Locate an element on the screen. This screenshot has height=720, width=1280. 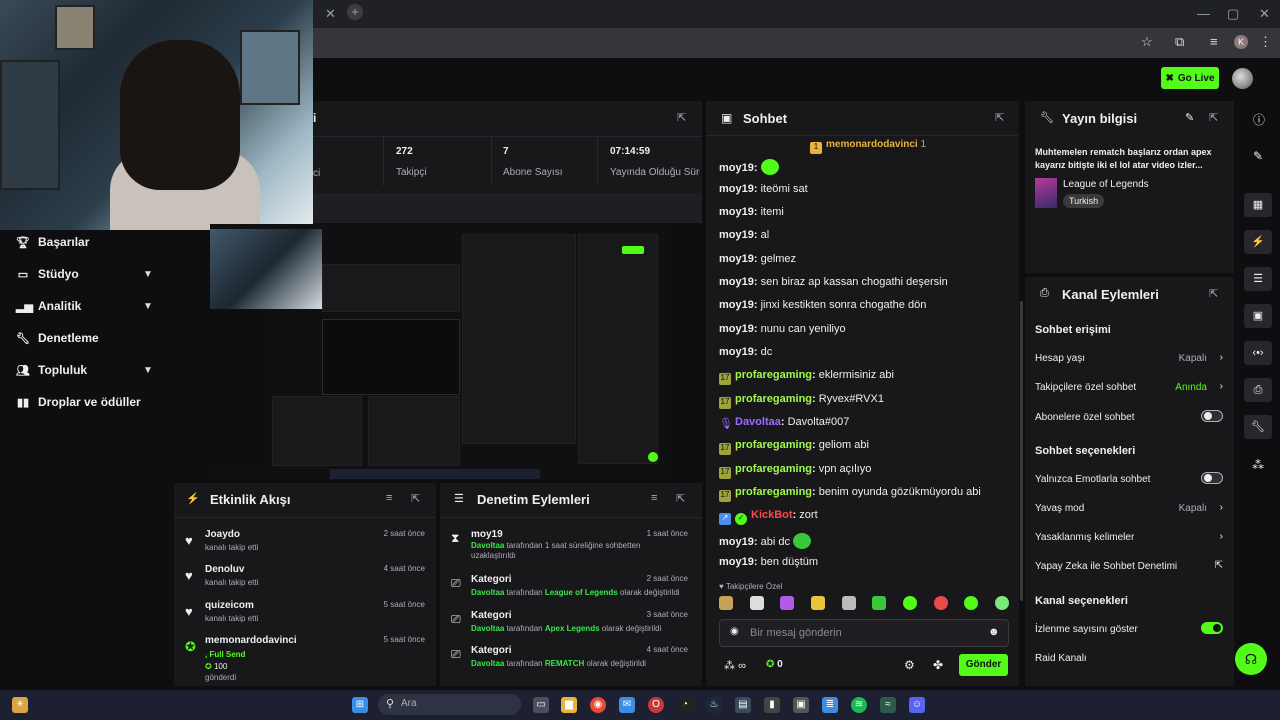
app-icon: ◔ is located at coordinates (685, 705).